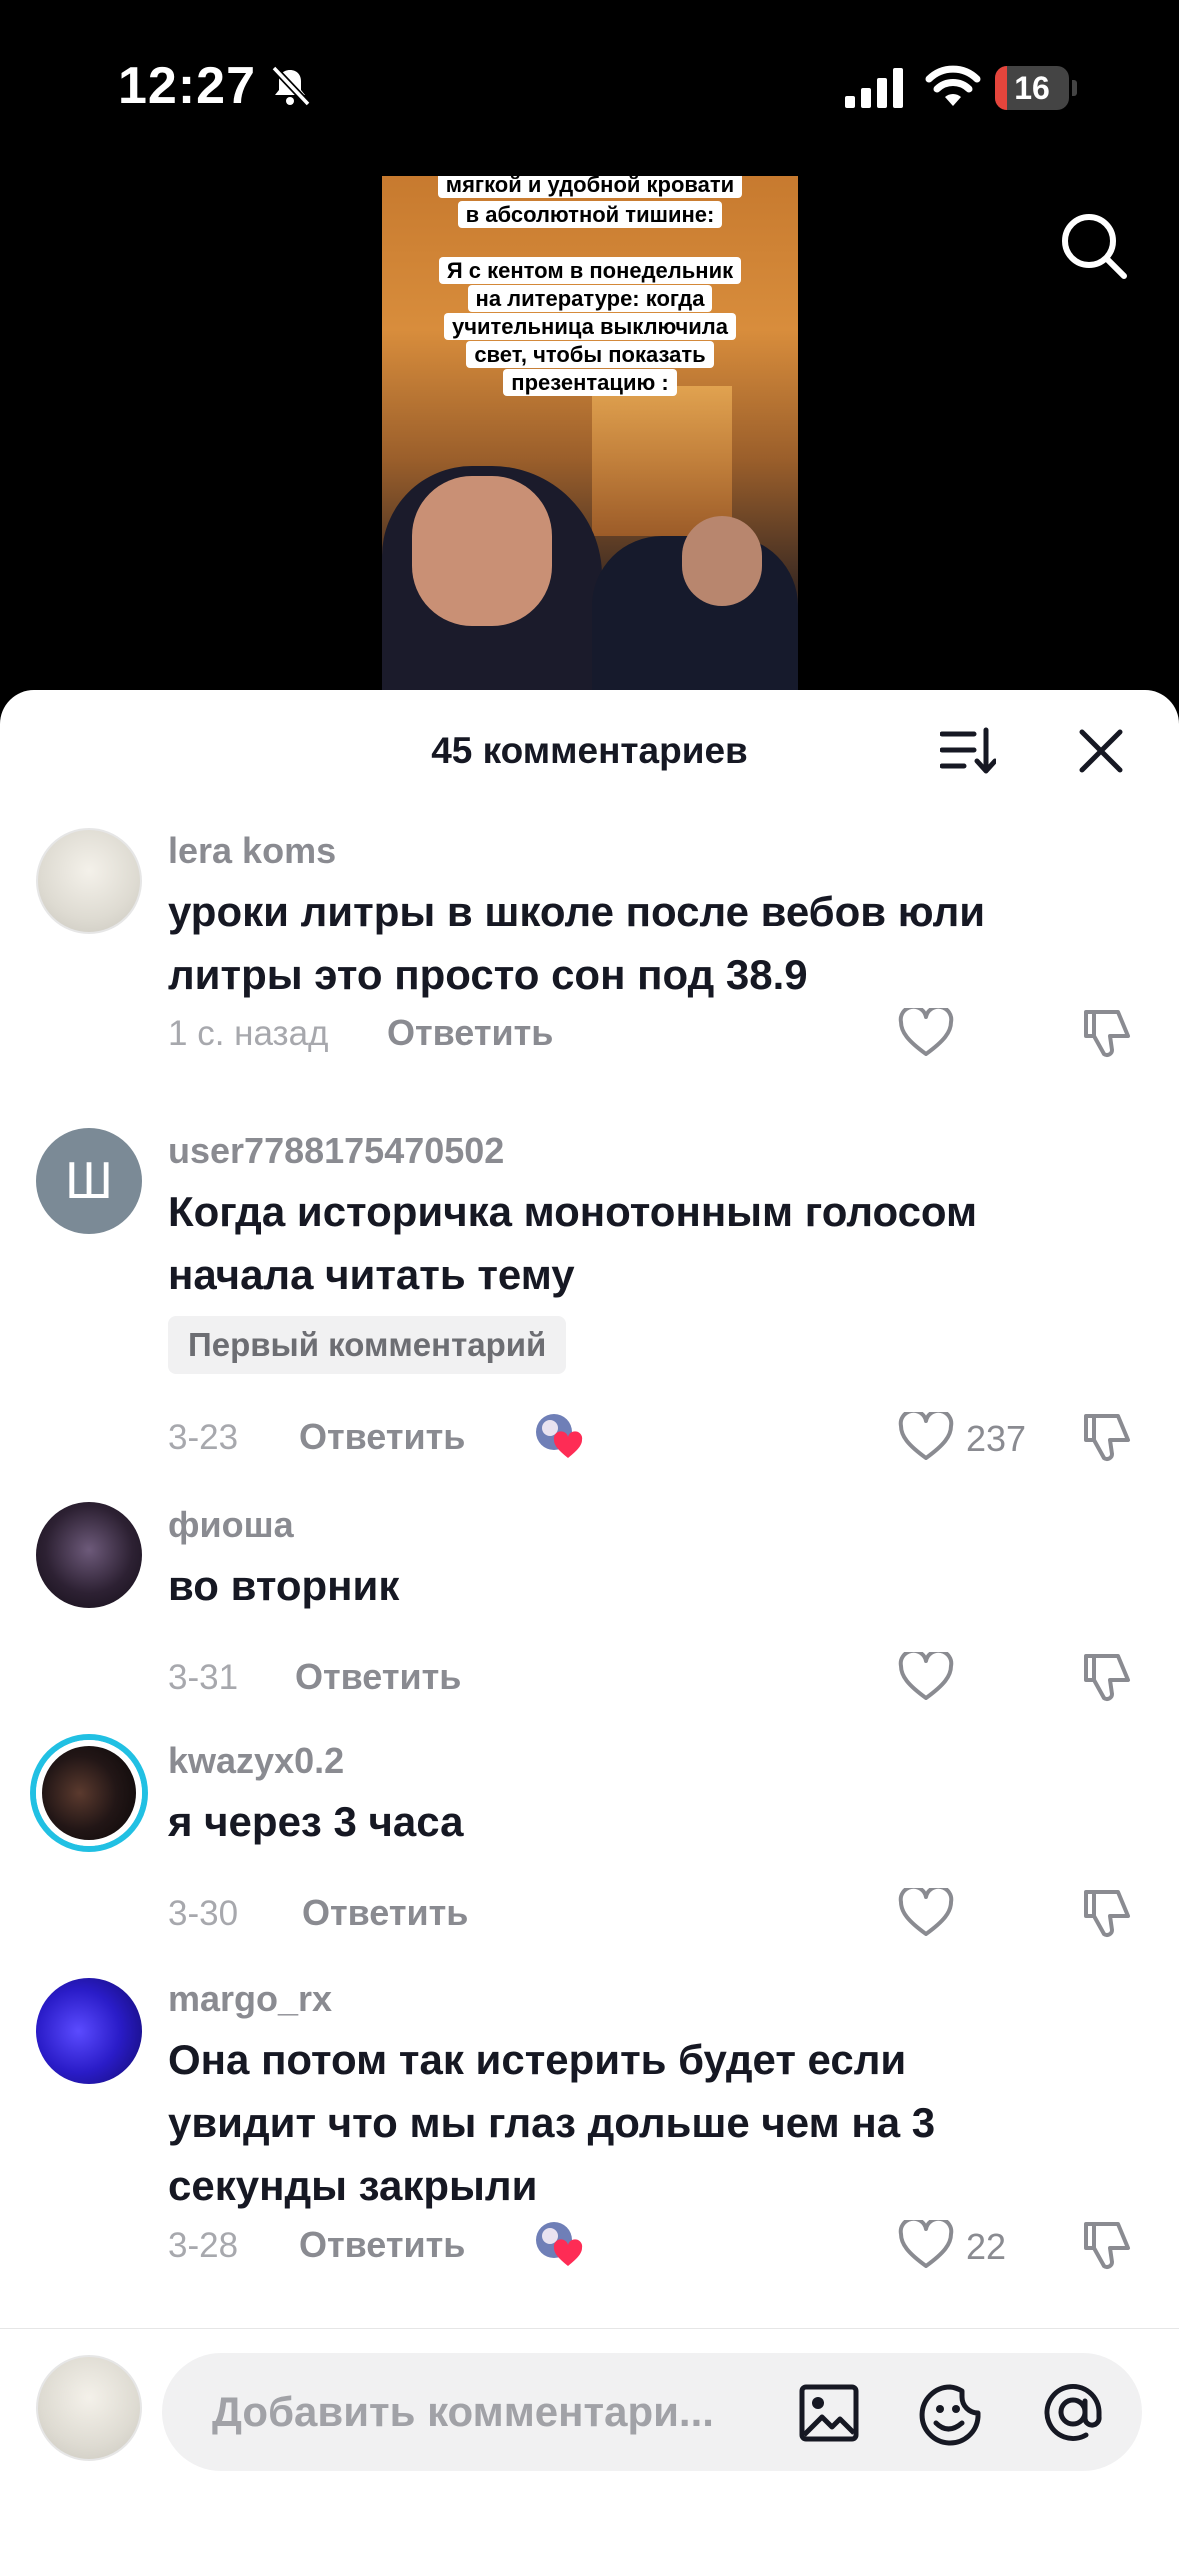 The width and height of the screenshot is (1179, 2556). What do you see at coordinates (203, 1913) in the screenshot?
I see `comment-date: 3-30` at bounding box center [203, 1913].